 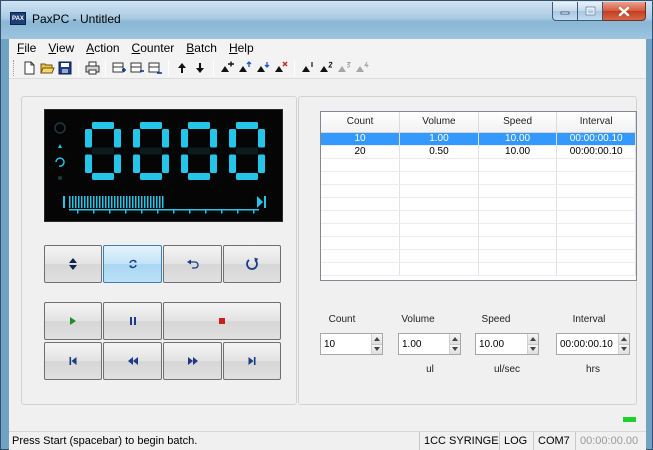 What do you see at coordinates (65, 68) in the screenshot?
I see `save-button` at bounding box center [65, 68].